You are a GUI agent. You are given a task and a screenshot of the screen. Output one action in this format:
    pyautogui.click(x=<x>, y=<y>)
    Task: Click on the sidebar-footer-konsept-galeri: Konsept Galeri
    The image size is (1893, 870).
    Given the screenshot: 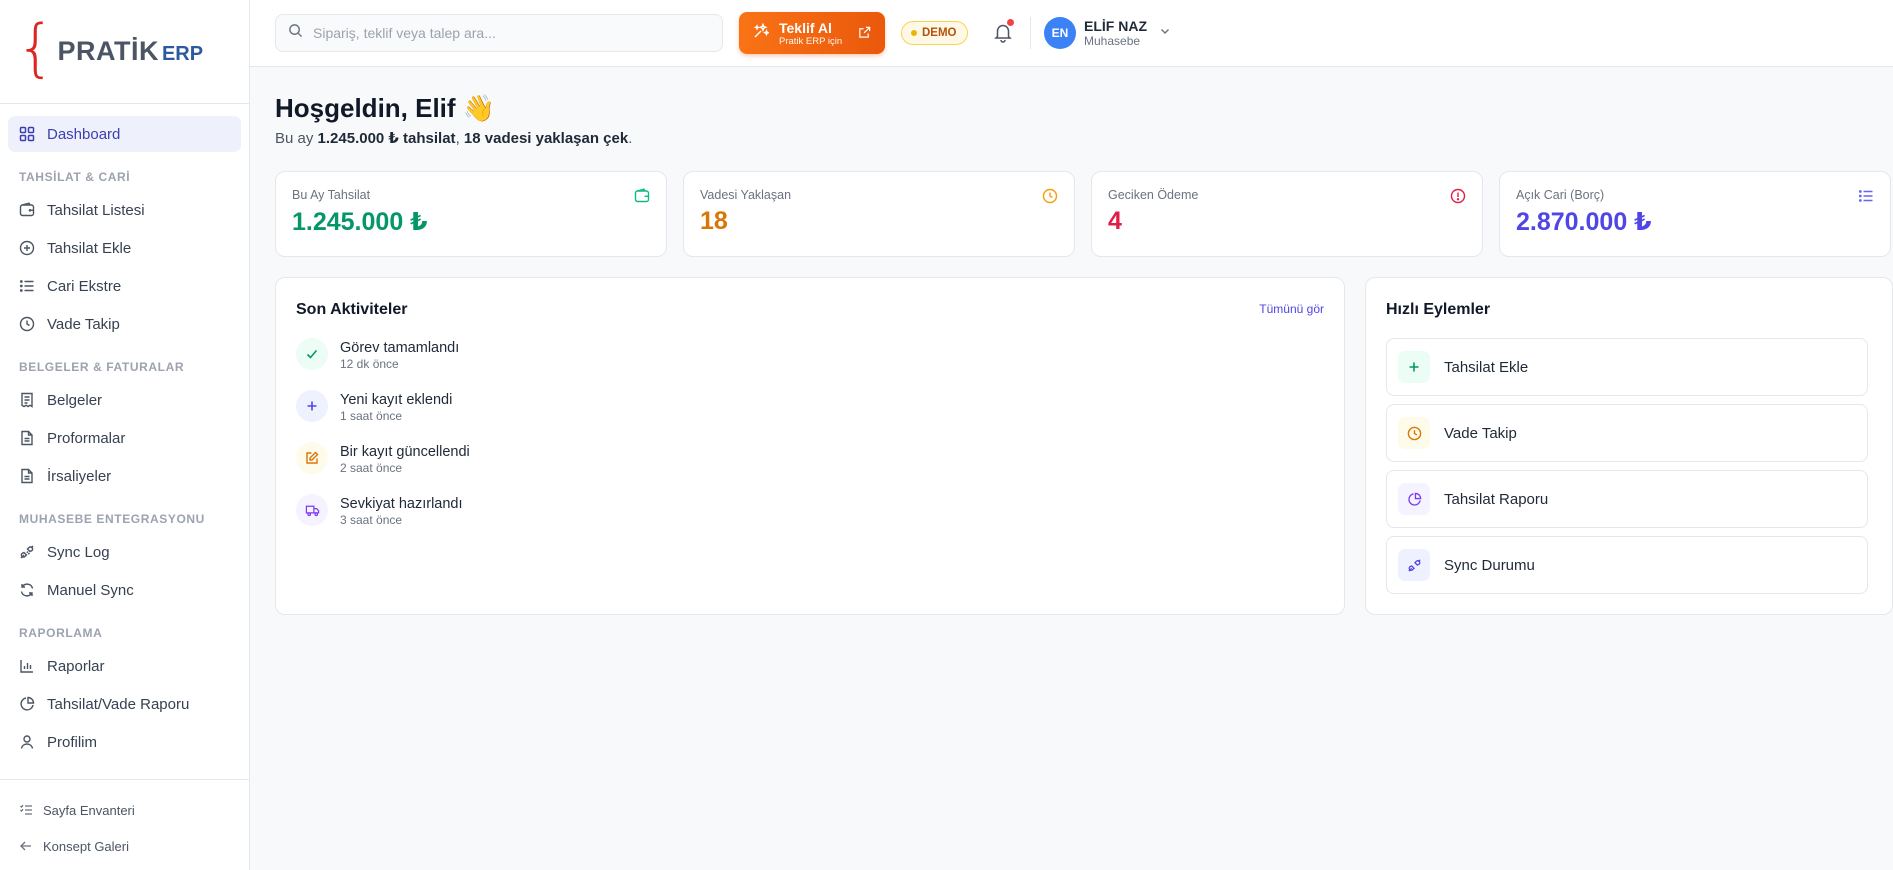 What is the action you would take?
    pyautogui.click(x=124, y=846)
    